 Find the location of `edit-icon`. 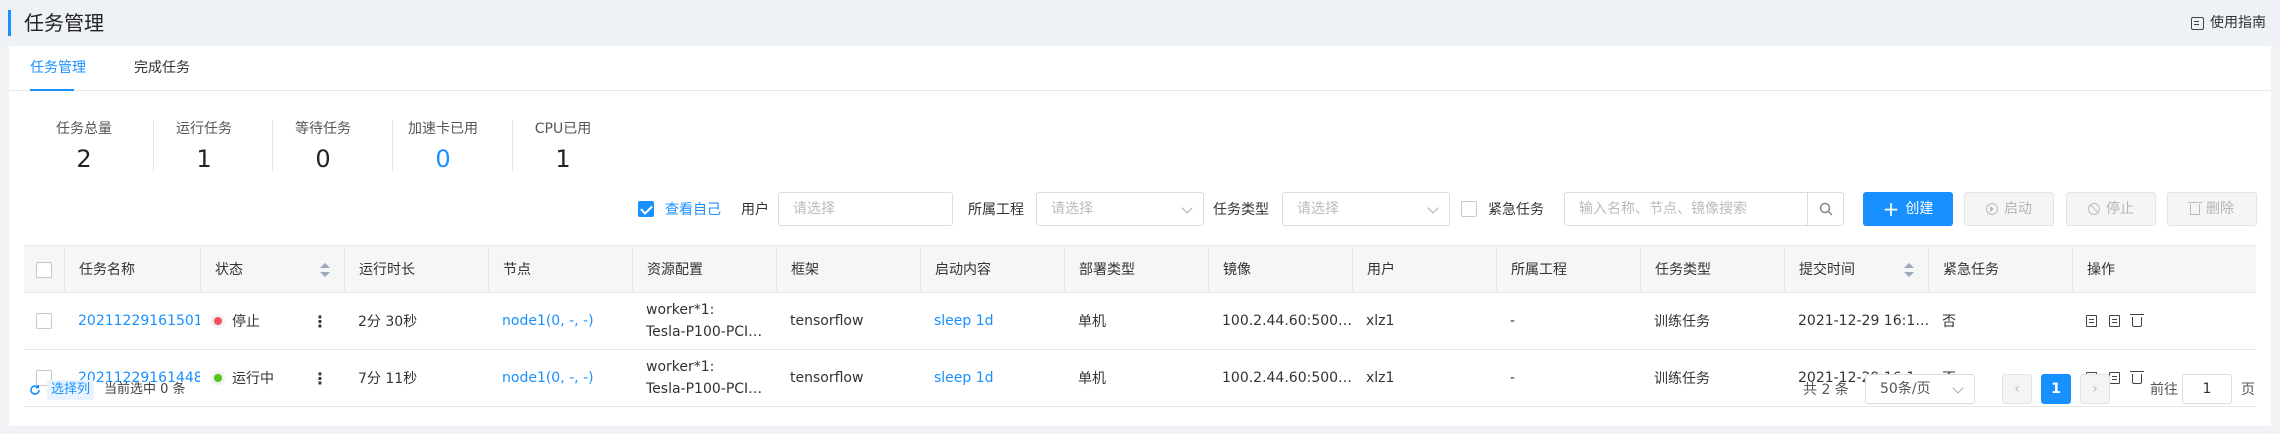

edit-icon is located at coordinates (2091, 321).